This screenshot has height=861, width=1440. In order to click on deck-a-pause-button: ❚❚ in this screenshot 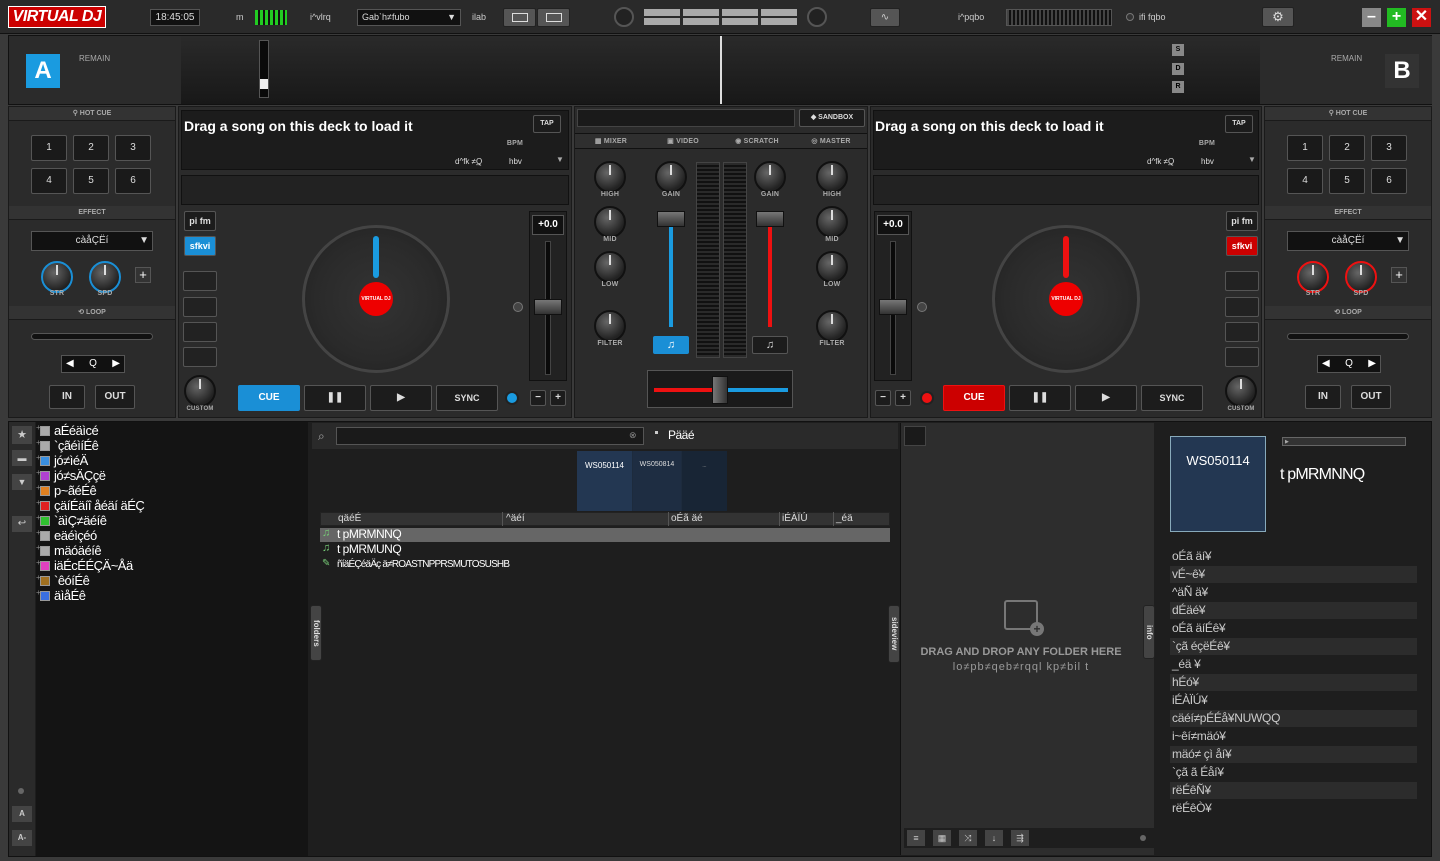, I will do `click(335, 398)`.